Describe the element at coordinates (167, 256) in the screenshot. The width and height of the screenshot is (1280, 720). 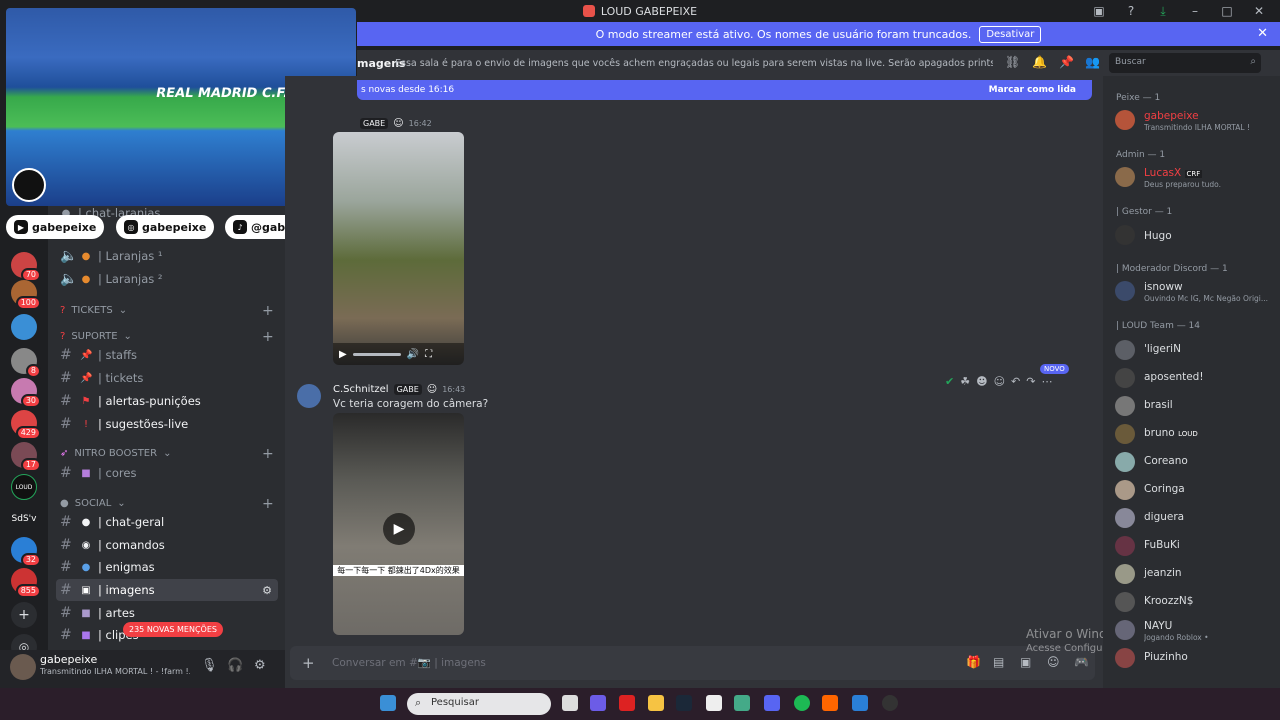
I see `channel-item: 🔈 ● | Laranjas ¹` at that location.